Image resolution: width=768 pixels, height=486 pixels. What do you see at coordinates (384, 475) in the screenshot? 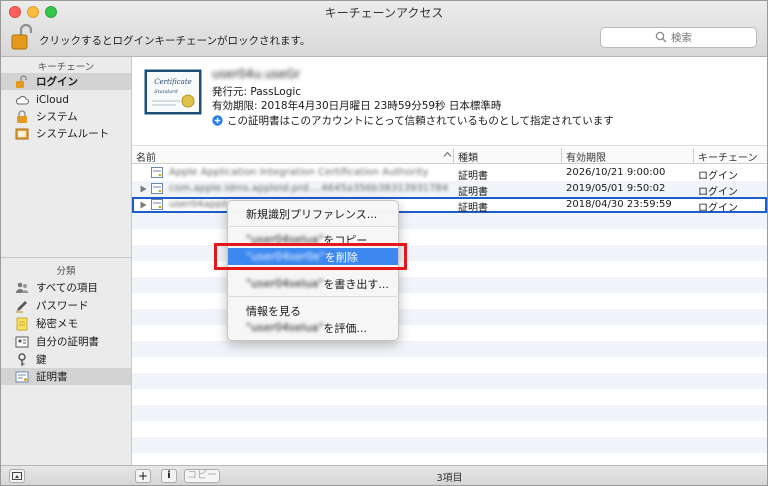
I see `bottom-bar: + i コピー 3項目` at bounding box center [384, 475].